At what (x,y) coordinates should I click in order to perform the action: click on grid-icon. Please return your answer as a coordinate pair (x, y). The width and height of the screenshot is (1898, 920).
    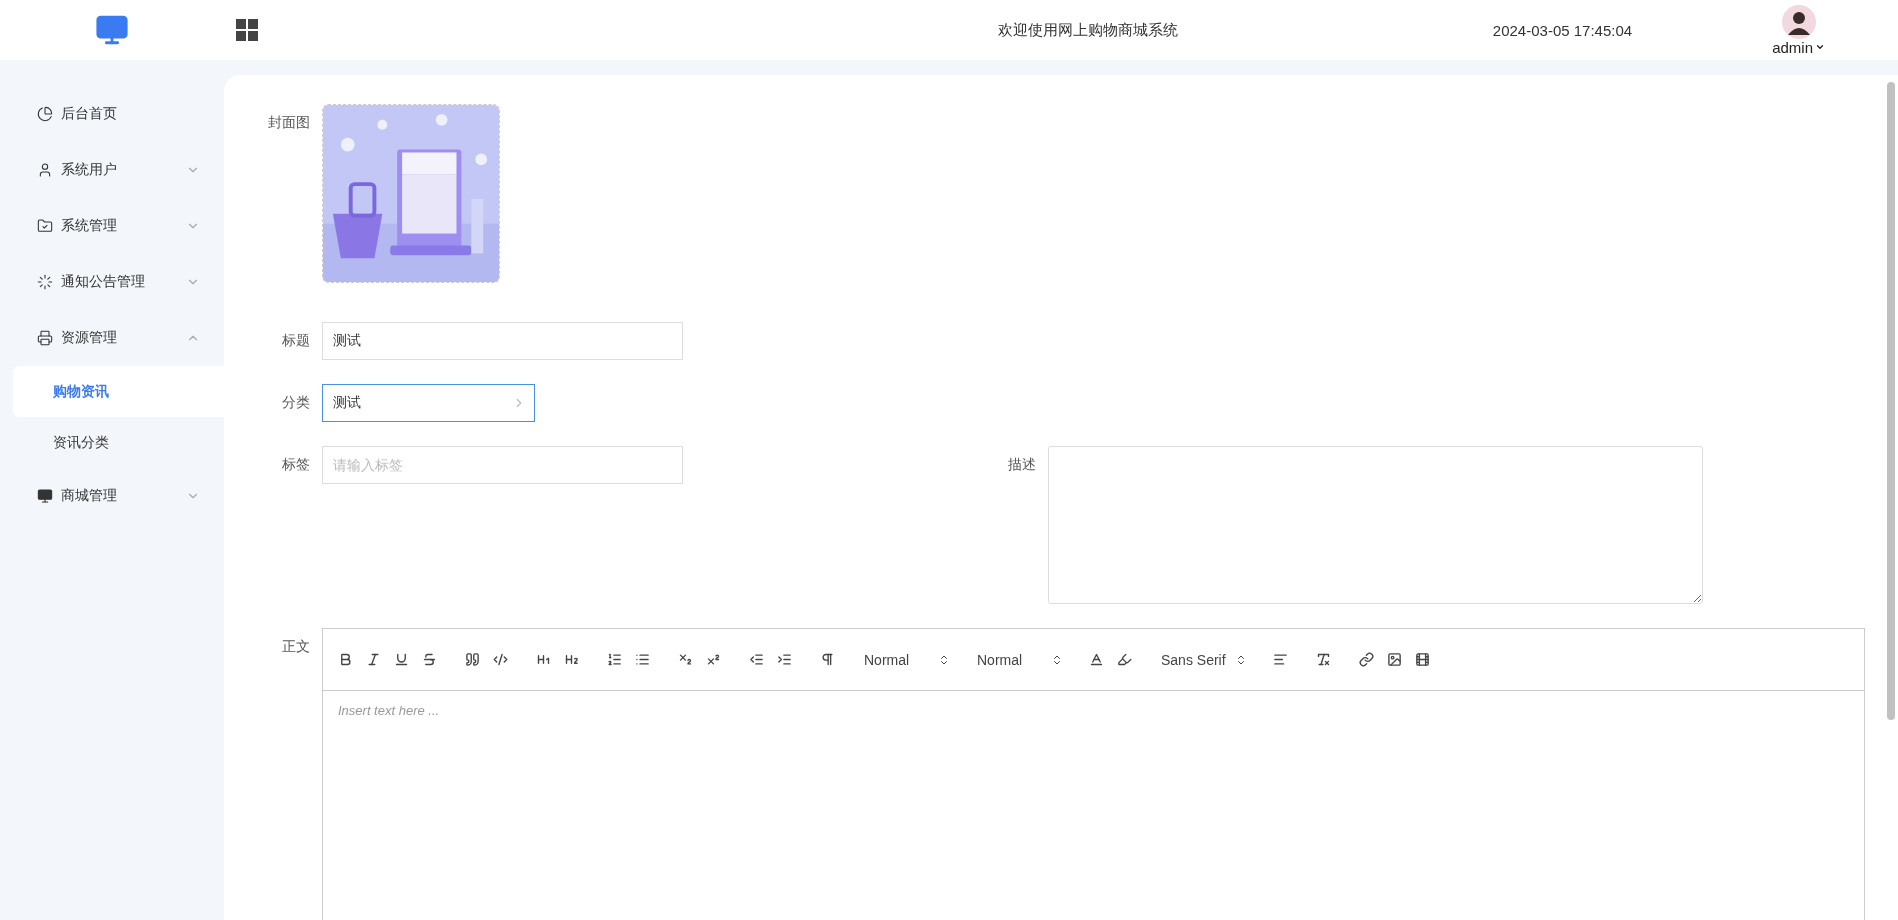
    Looking at the image, I should click on (247, 30).